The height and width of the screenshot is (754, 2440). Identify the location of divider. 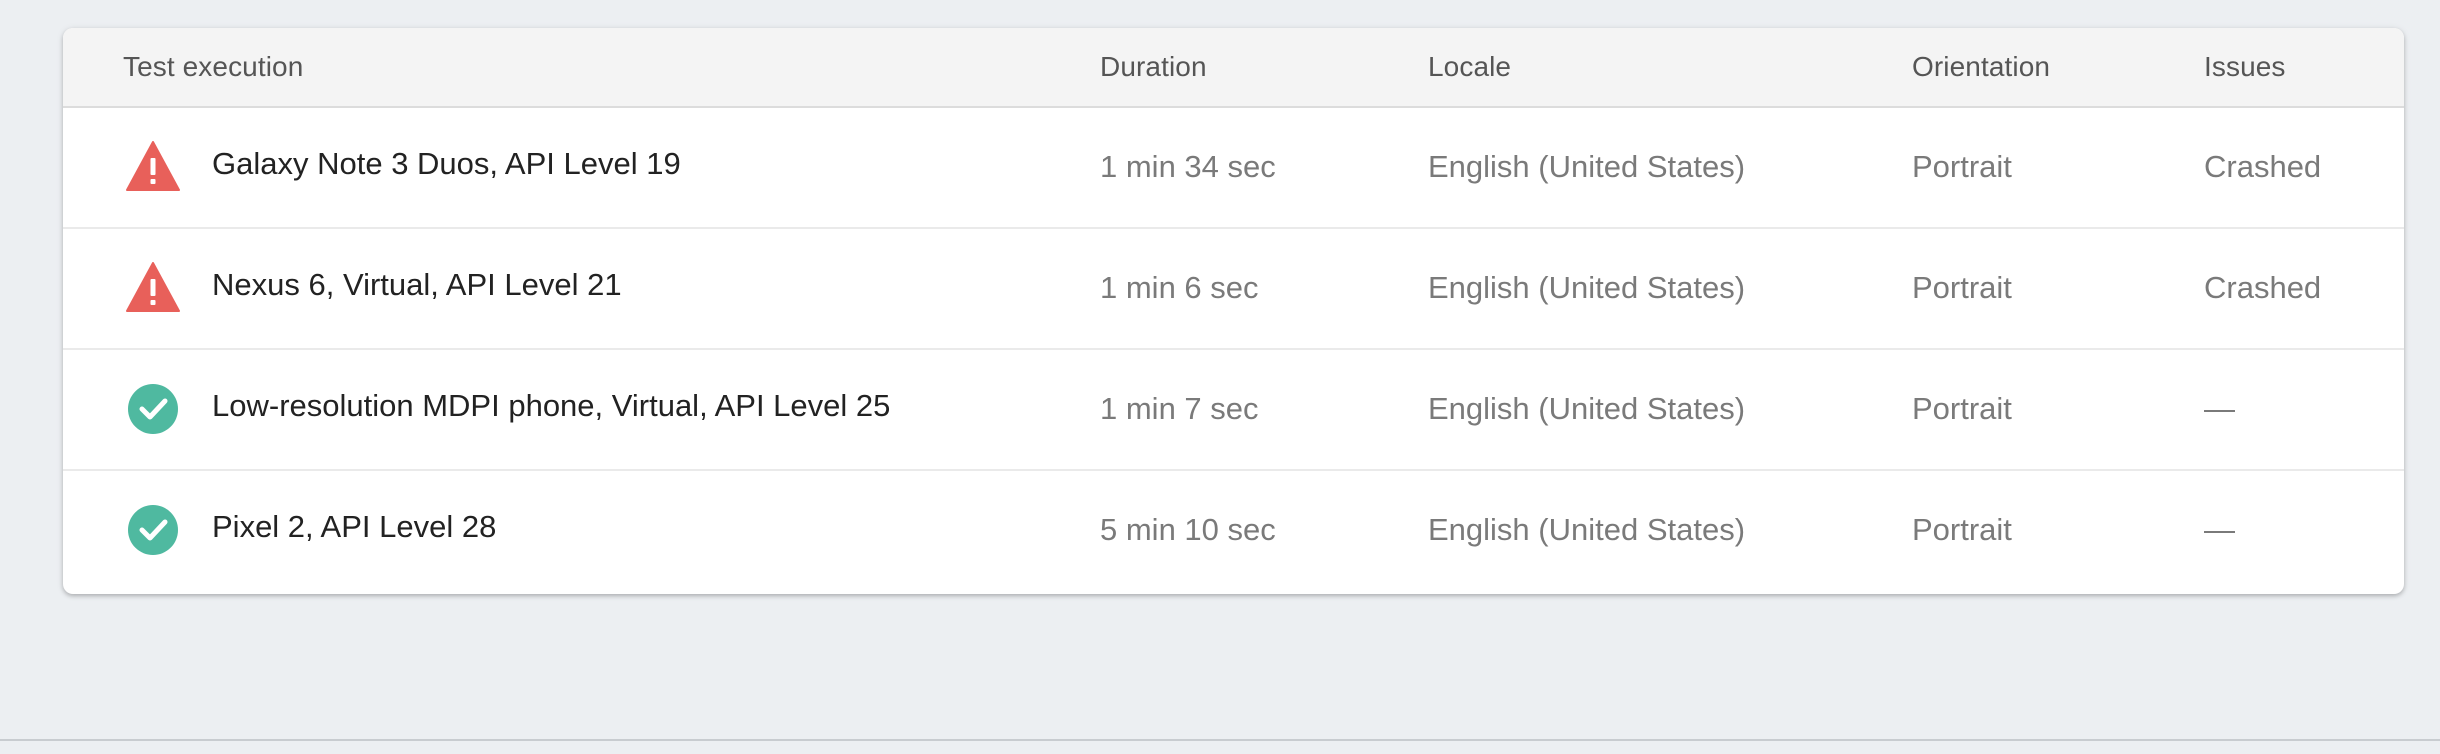
(1220, 740).